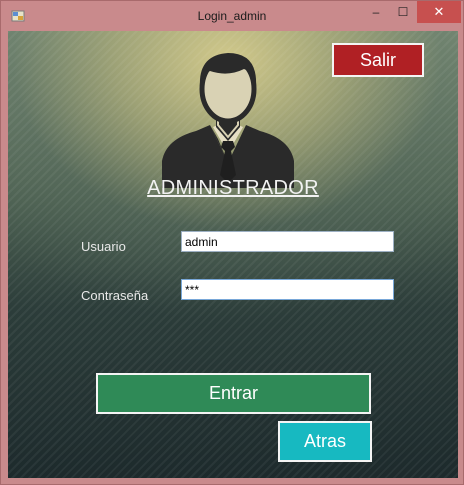 The width and height of the screenshot is (464, 485). Describe the element at coordinates (233, 188) in the screenshot. I see `administrator-heading: ADMINISTRADOR` at that location.